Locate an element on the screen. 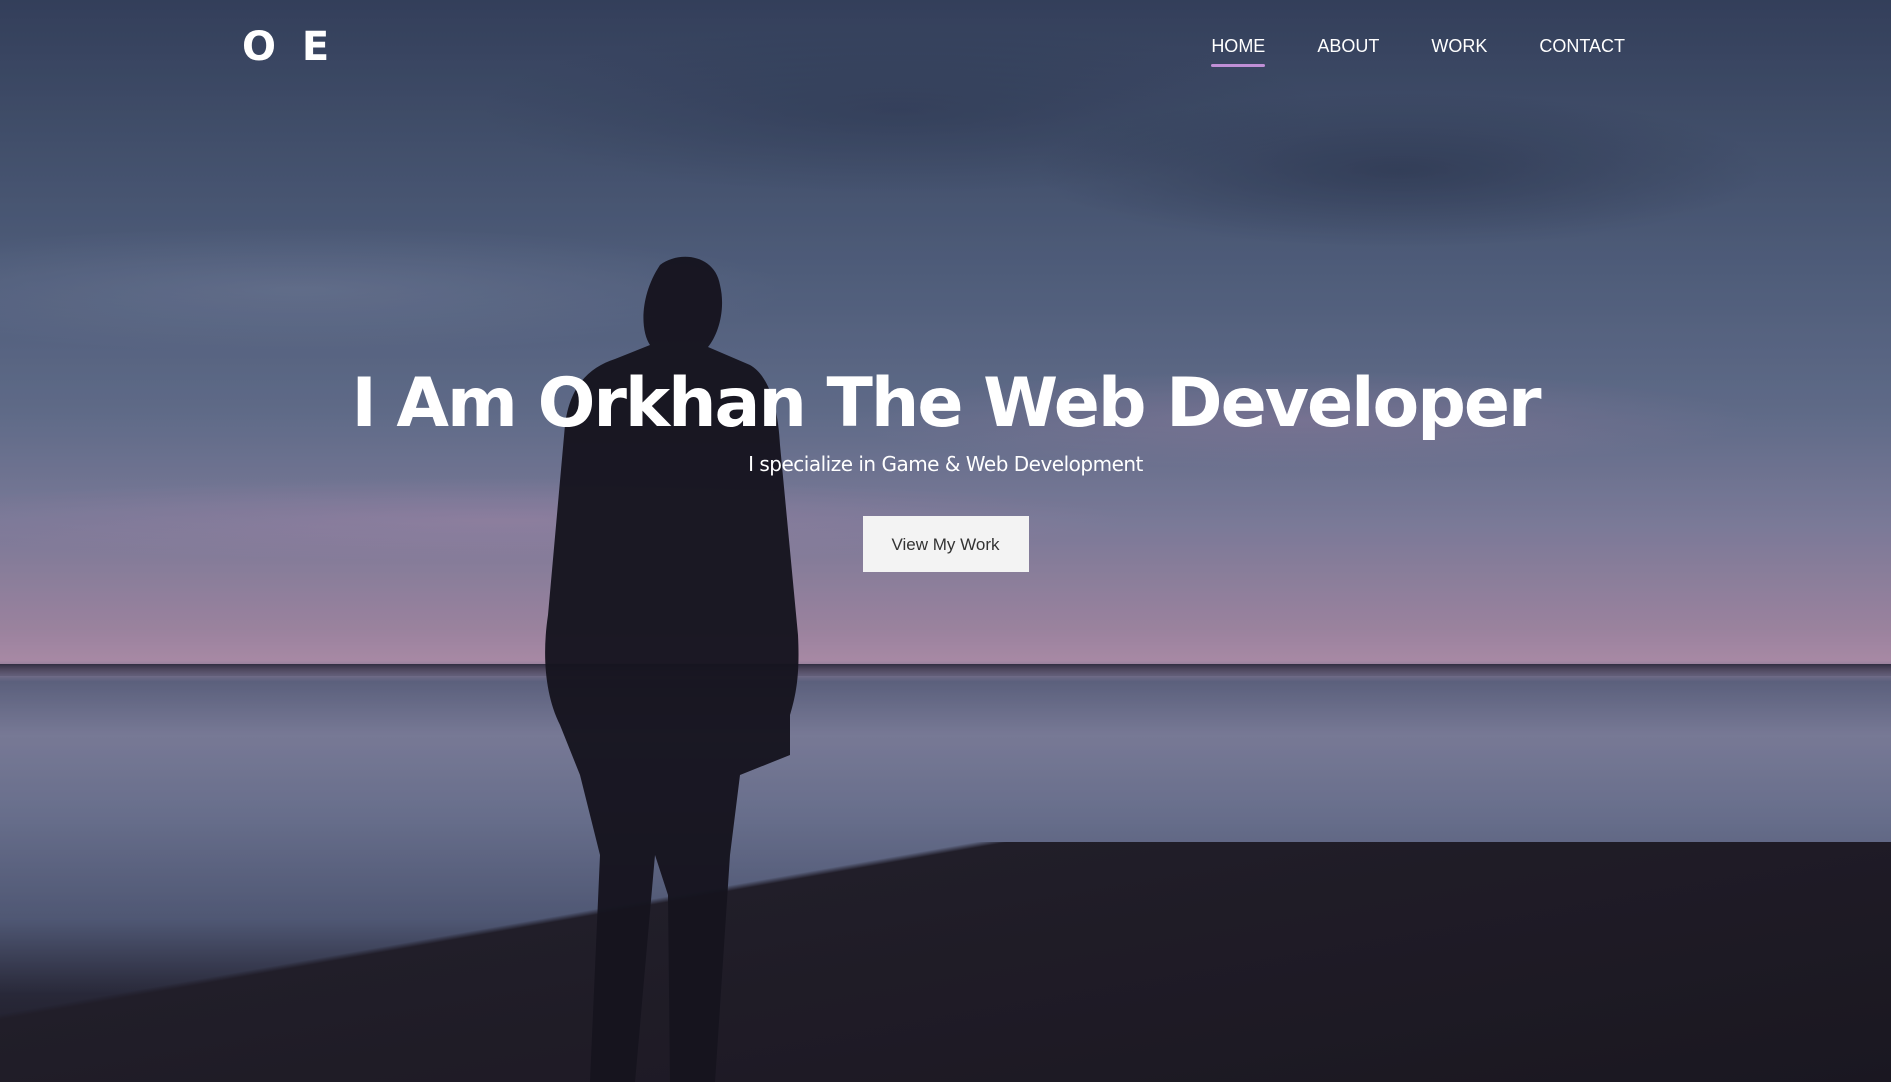  nav-item-home: HOME is located at coordinates (1238, 51).